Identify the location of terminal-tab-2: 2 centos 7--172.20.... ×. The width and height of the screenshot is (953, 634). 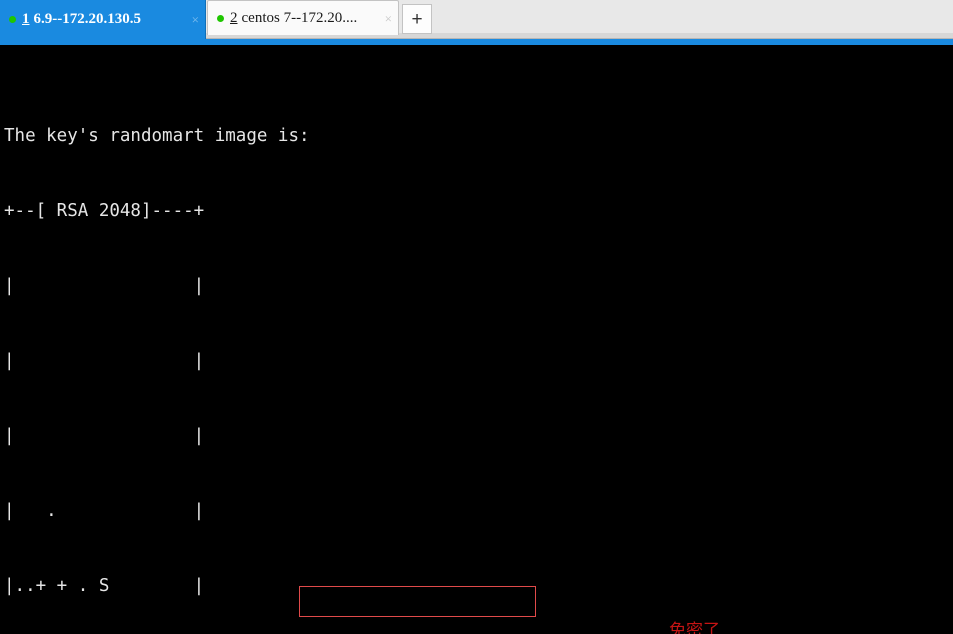
(303, 17).